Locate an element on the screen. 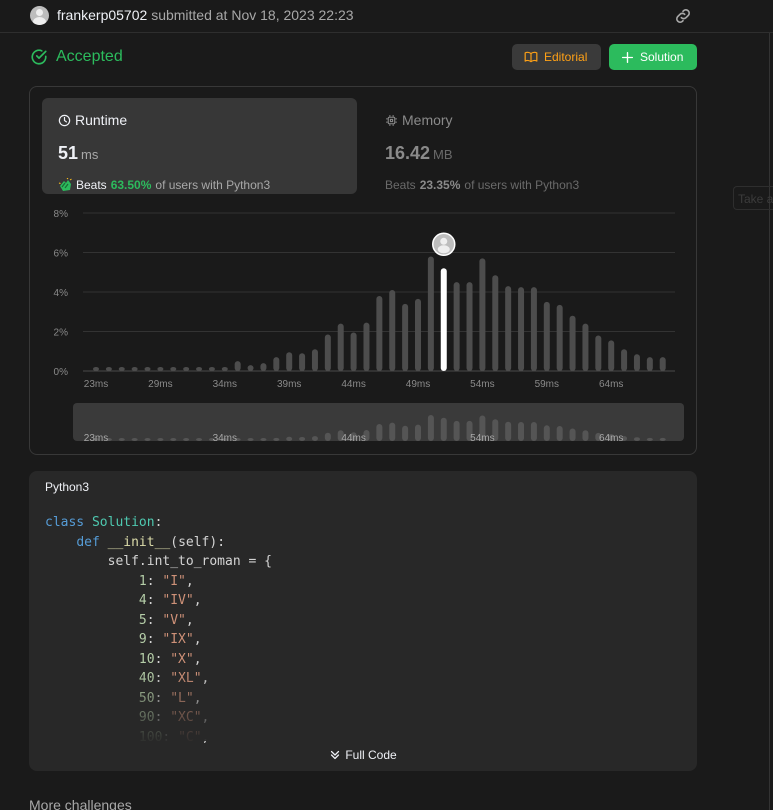  editorial-button: Editorial is located at coordinates (556, 57).